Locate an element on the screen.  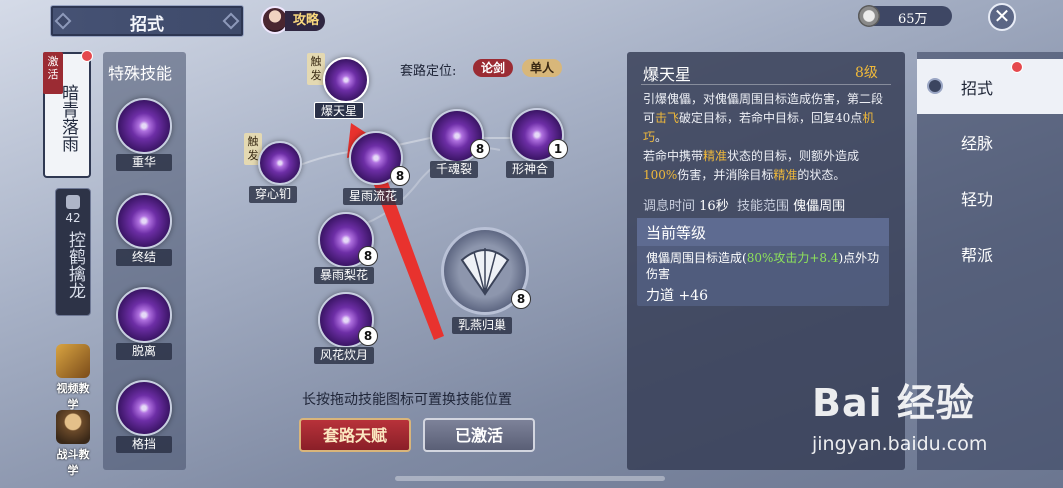
detail-cooldown-range: 调息时间 16秒 技能范围 傀儡周围 is located at coordinates (744, 206).